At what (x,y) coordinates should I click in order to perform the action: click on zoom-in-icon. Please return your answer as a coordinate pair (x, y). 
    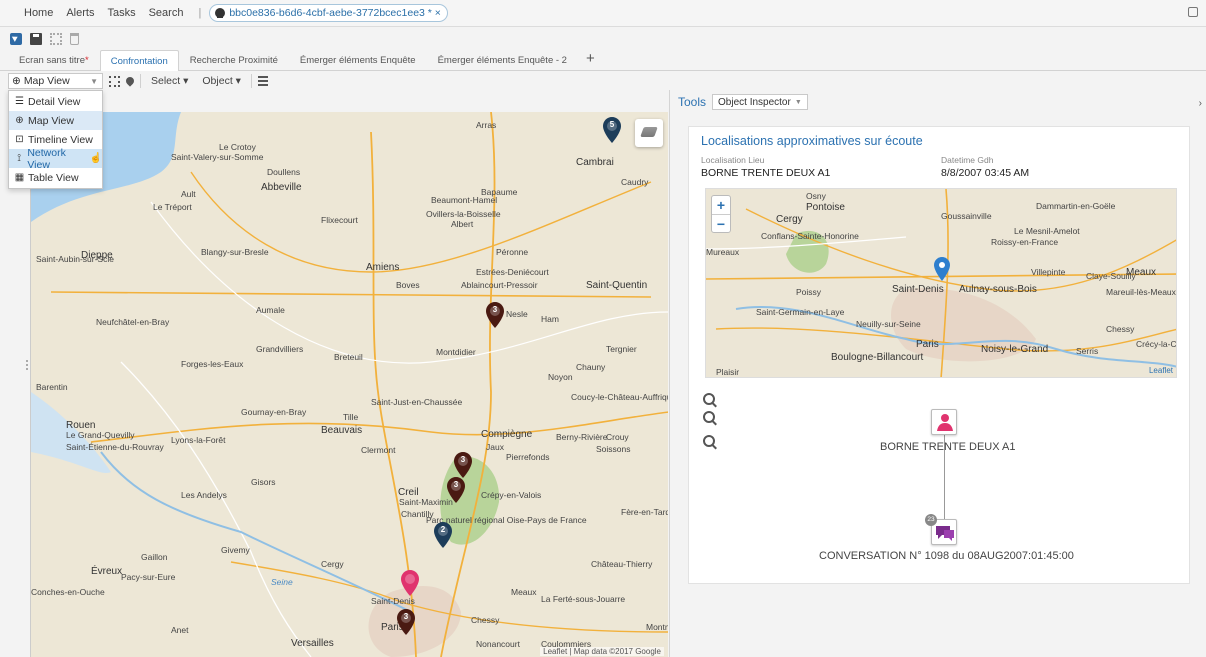
    Looking at the image, I should click on (709, 399).